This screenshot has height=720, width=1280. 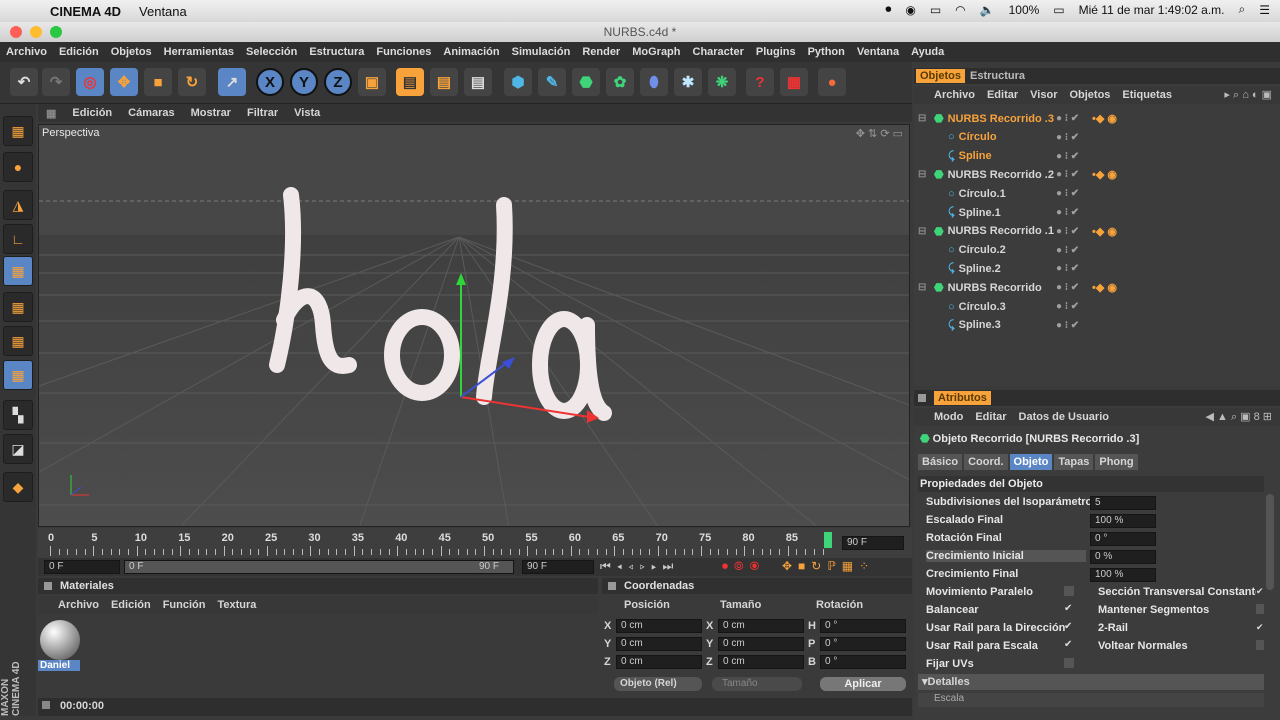 What do you see at coordinates (1097, 156) in the screenshot?
I see `object-row: ⤹ Spline ● ⁝ ✔` at bounding box center [1097, 156].